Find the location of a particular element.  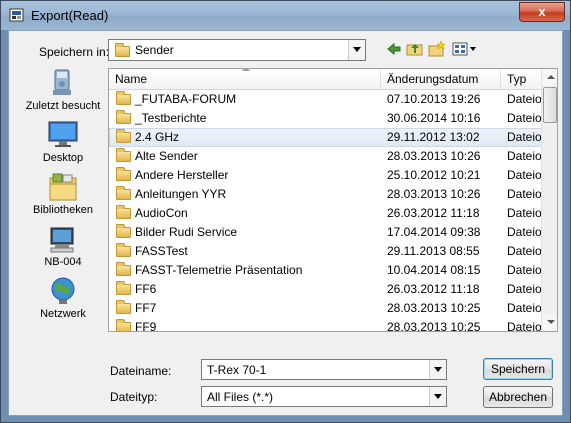

filename-dropdown-button is located at coordinates (437, 369).